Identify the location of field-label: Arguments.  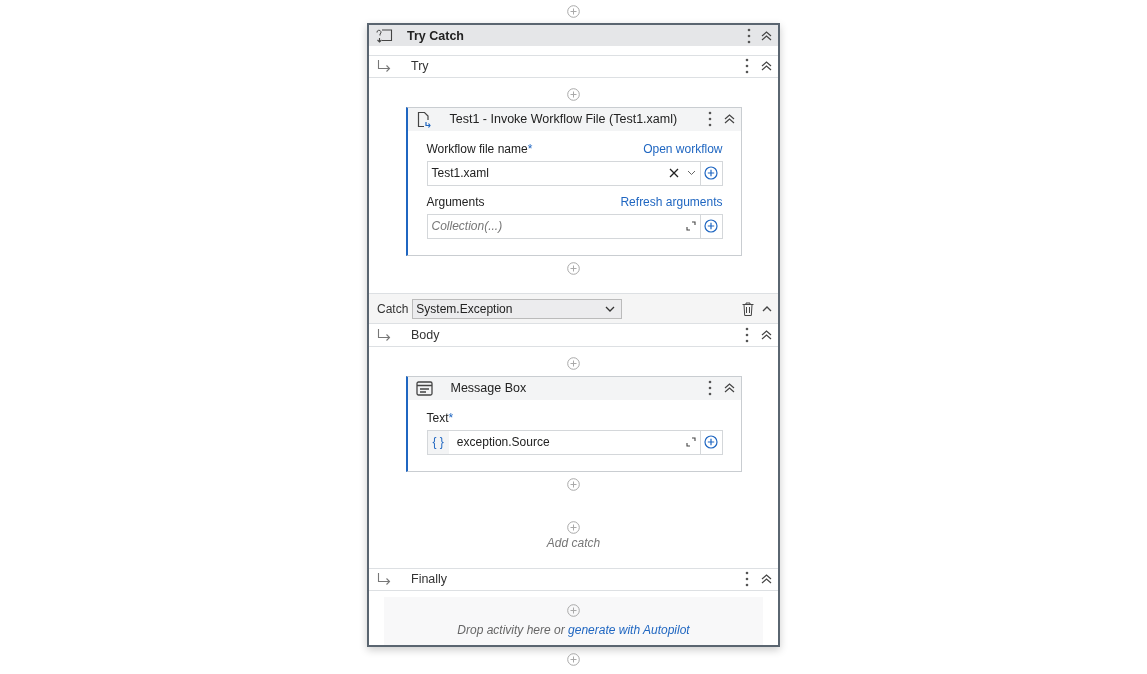
(455, 201).